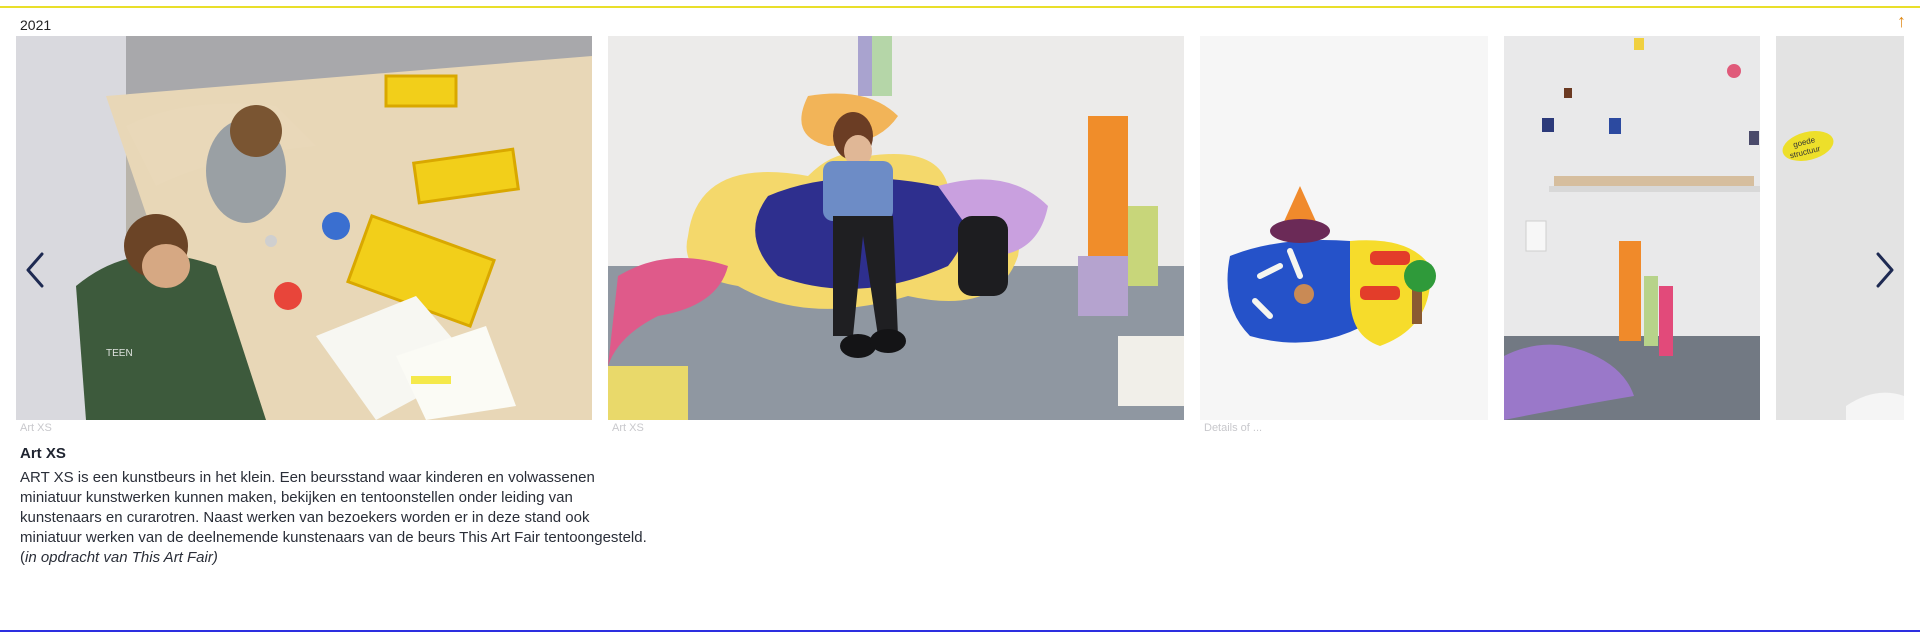 This screenshot has width=1920, height=639. I want to click on svg-text: TEEN, so click(119, 353).